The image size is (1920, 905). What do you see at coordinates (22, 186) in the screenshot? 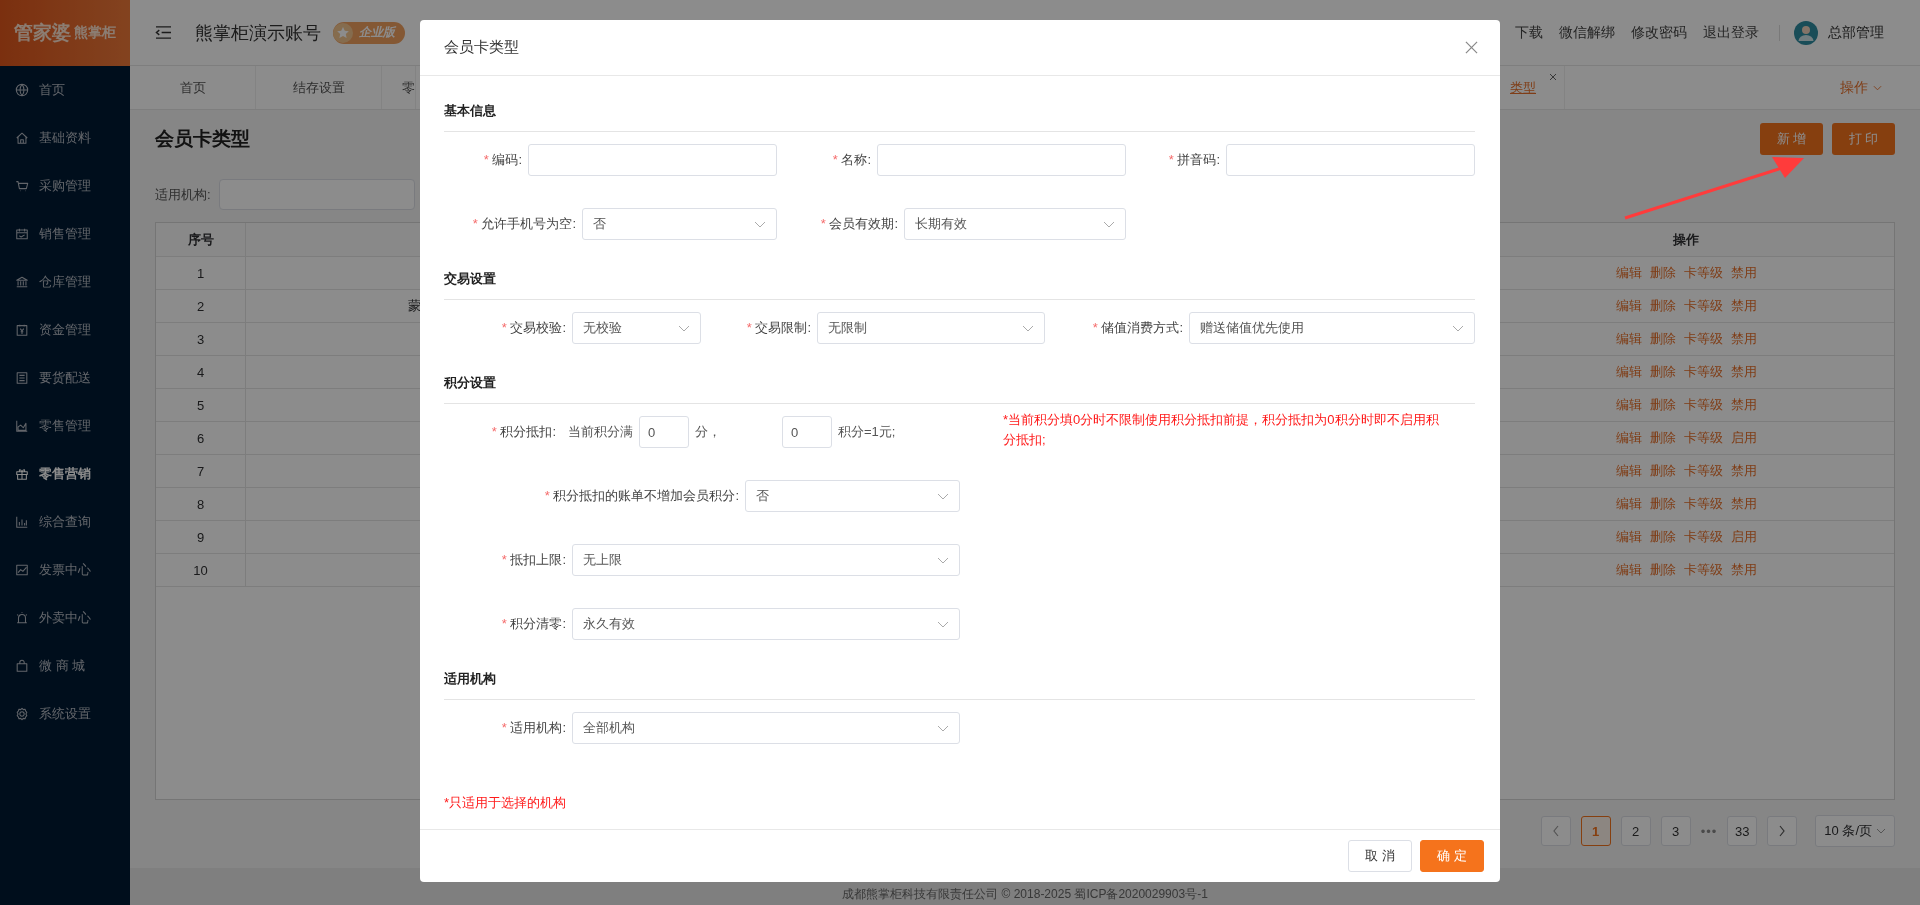
I see `cart-icon` at bounding box center [22, 186].